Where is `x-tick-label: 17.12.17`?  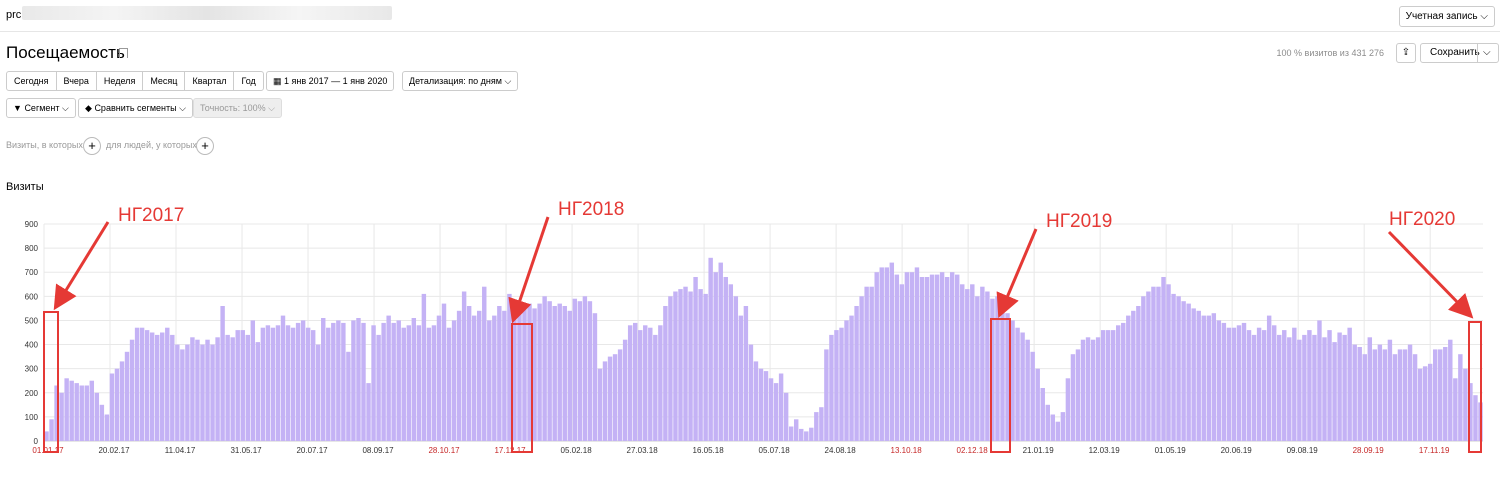
x-tick-label: 17.12.17 is located at coordinates (510, 450).